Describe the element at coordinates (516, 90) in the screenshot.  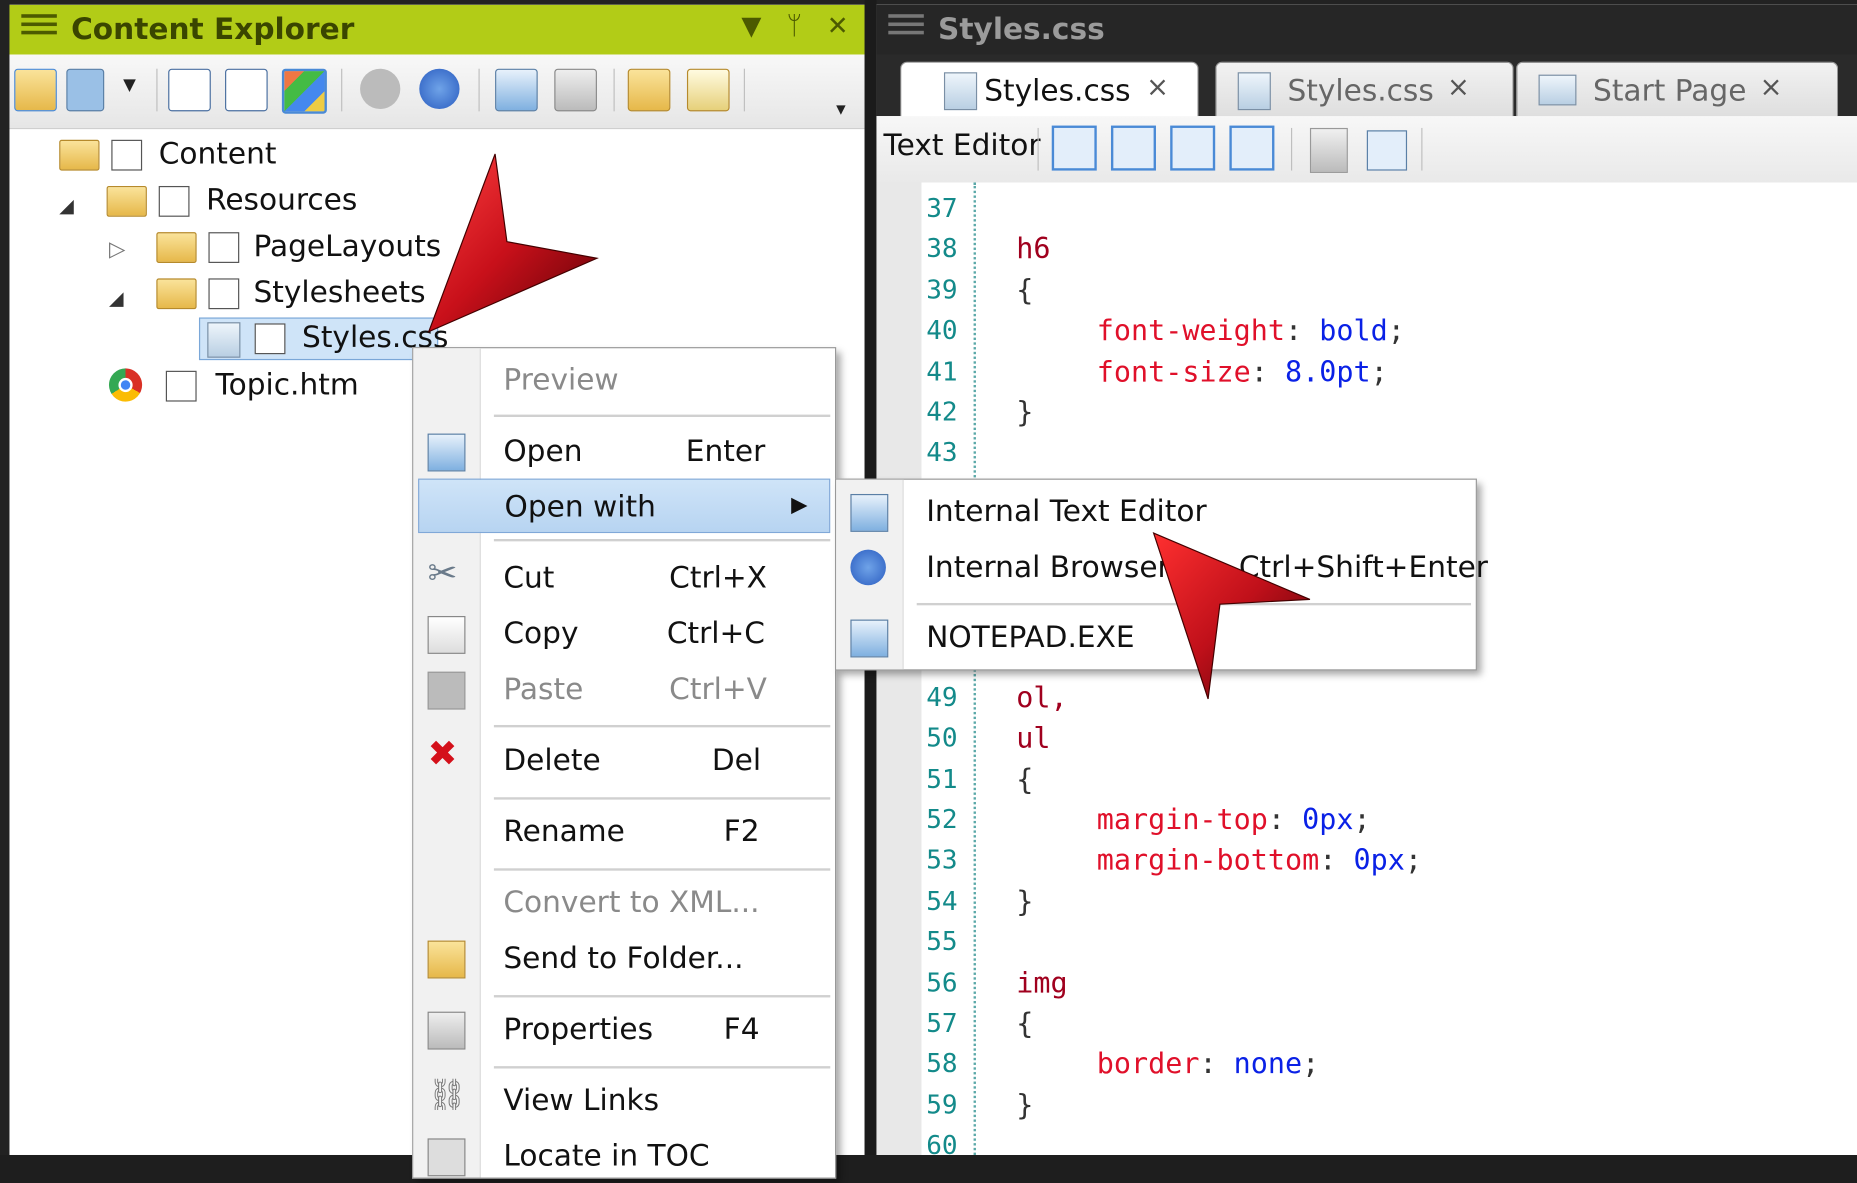
I see `open-file-icon` at that location.